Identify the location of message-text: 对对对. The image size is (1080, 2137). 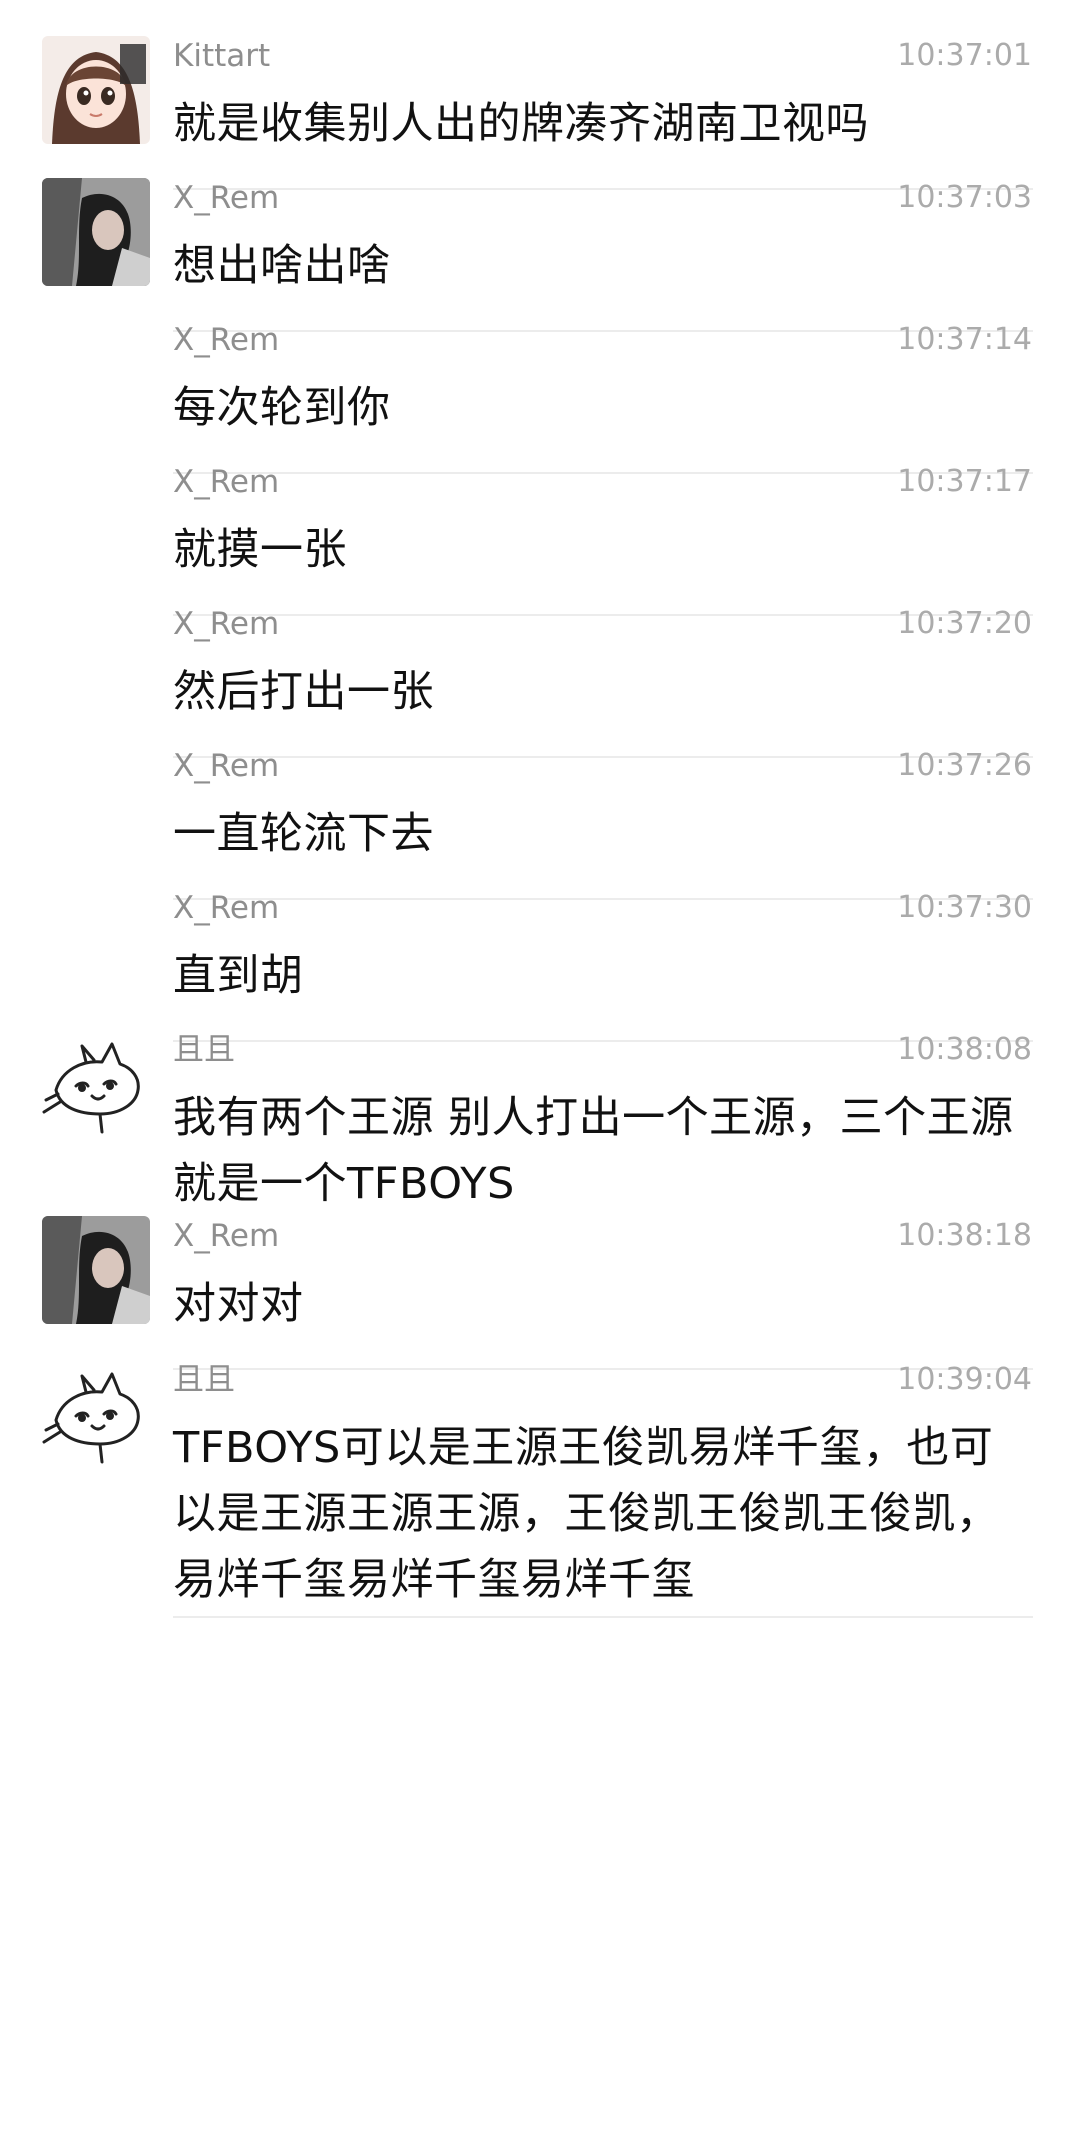
(238, 1304).